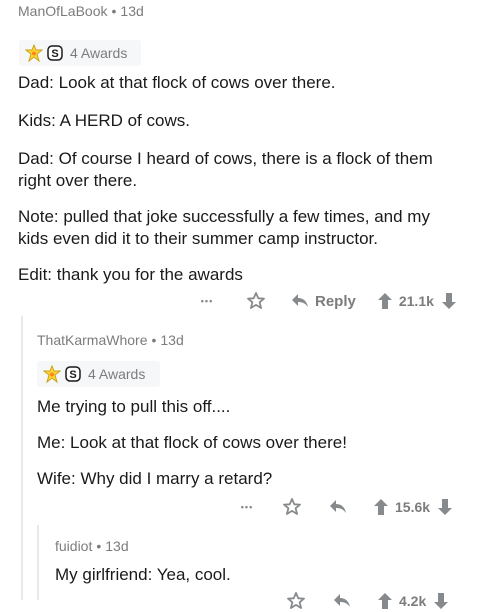 The width and height of the screenshot is (480, 612). I want to click on reply-label: Reply, so click(335, 301).